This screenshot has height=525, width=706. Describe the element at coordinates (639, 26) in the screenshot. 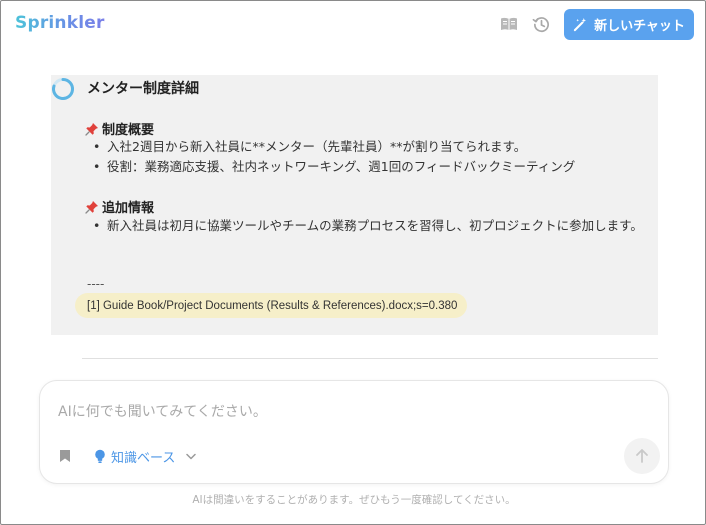

I see `new-chat-label: 新しいチャット` at that location.